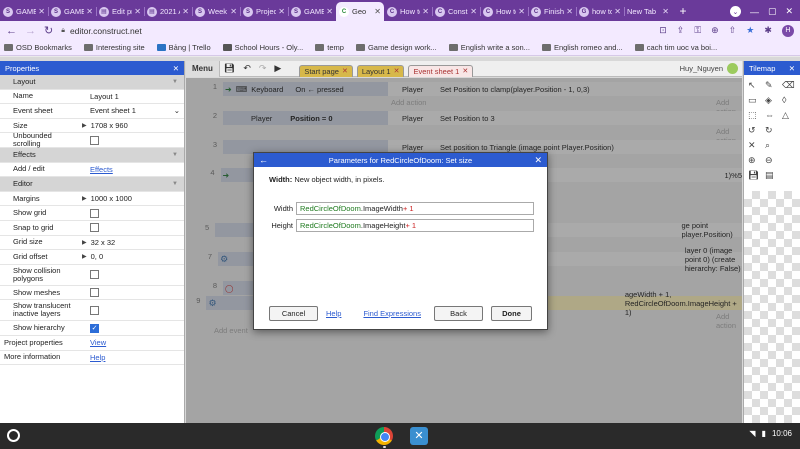 The width and height of the screenshot is (800, 449). I want to click on bookmark-item: Interesting site, so click(114, 47).